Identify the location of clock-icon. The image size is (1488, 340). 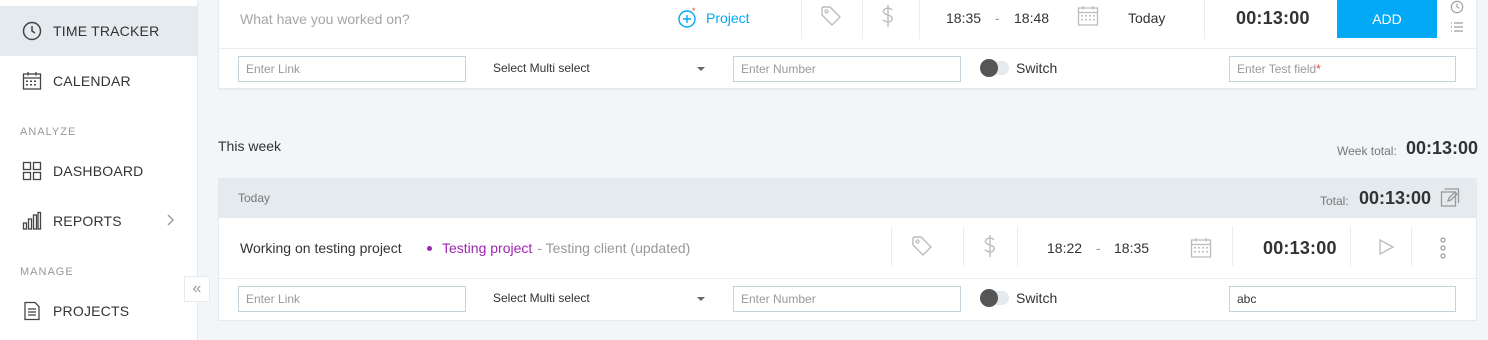
(32, 31).